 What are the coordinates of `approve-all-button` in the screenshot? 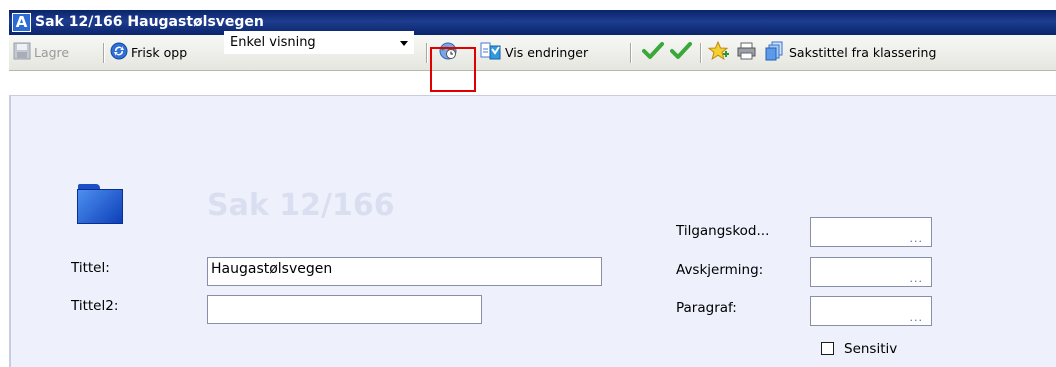 It's located at (682, 52).